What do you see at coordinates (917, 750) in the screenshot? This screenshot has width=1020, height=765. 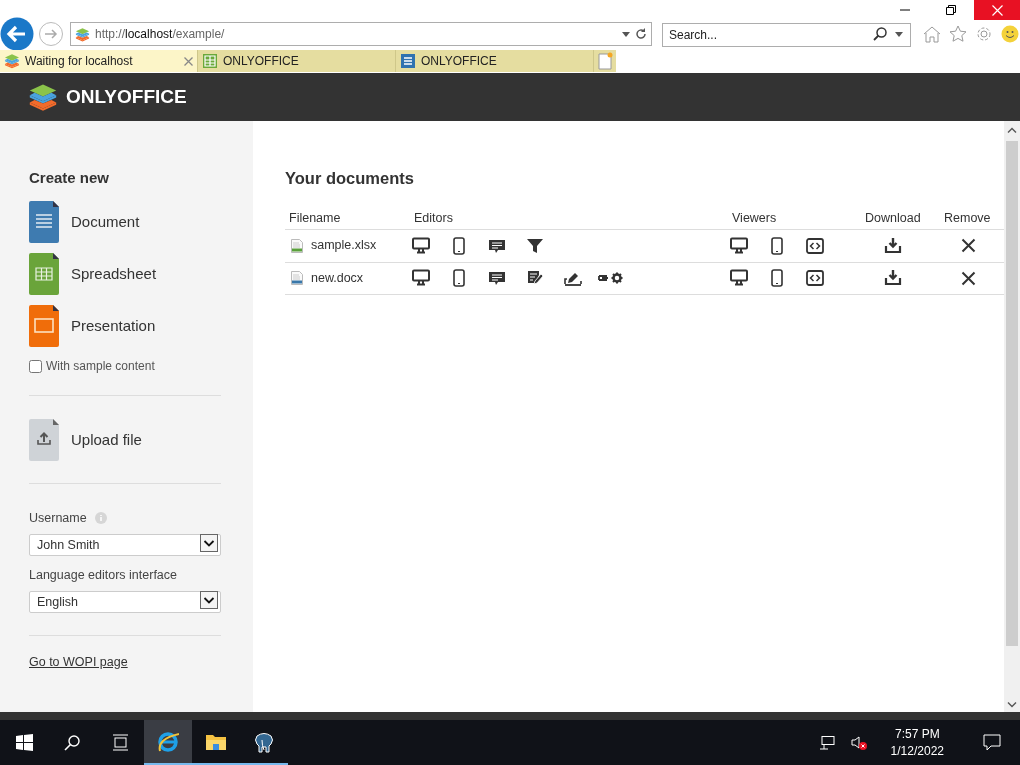 I see `clock-date: 1/12/2022` at bounding box center [917, 750].